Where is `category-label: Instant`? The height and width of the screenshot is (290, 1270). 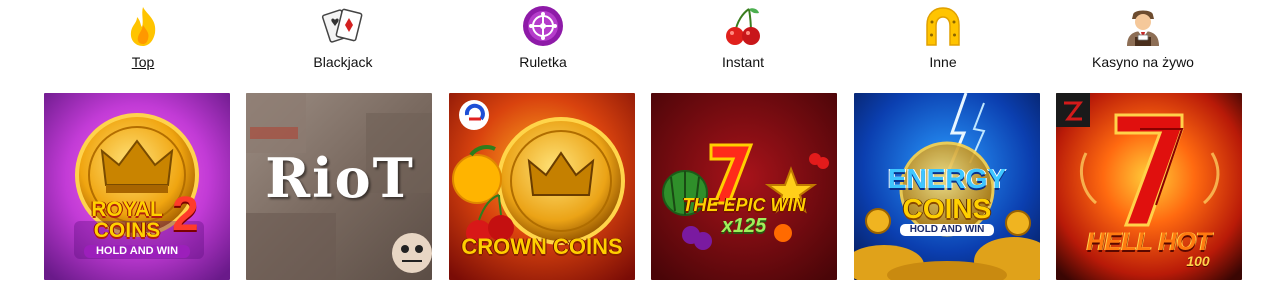
category-label: Instant is located at coordinates (743, 62).